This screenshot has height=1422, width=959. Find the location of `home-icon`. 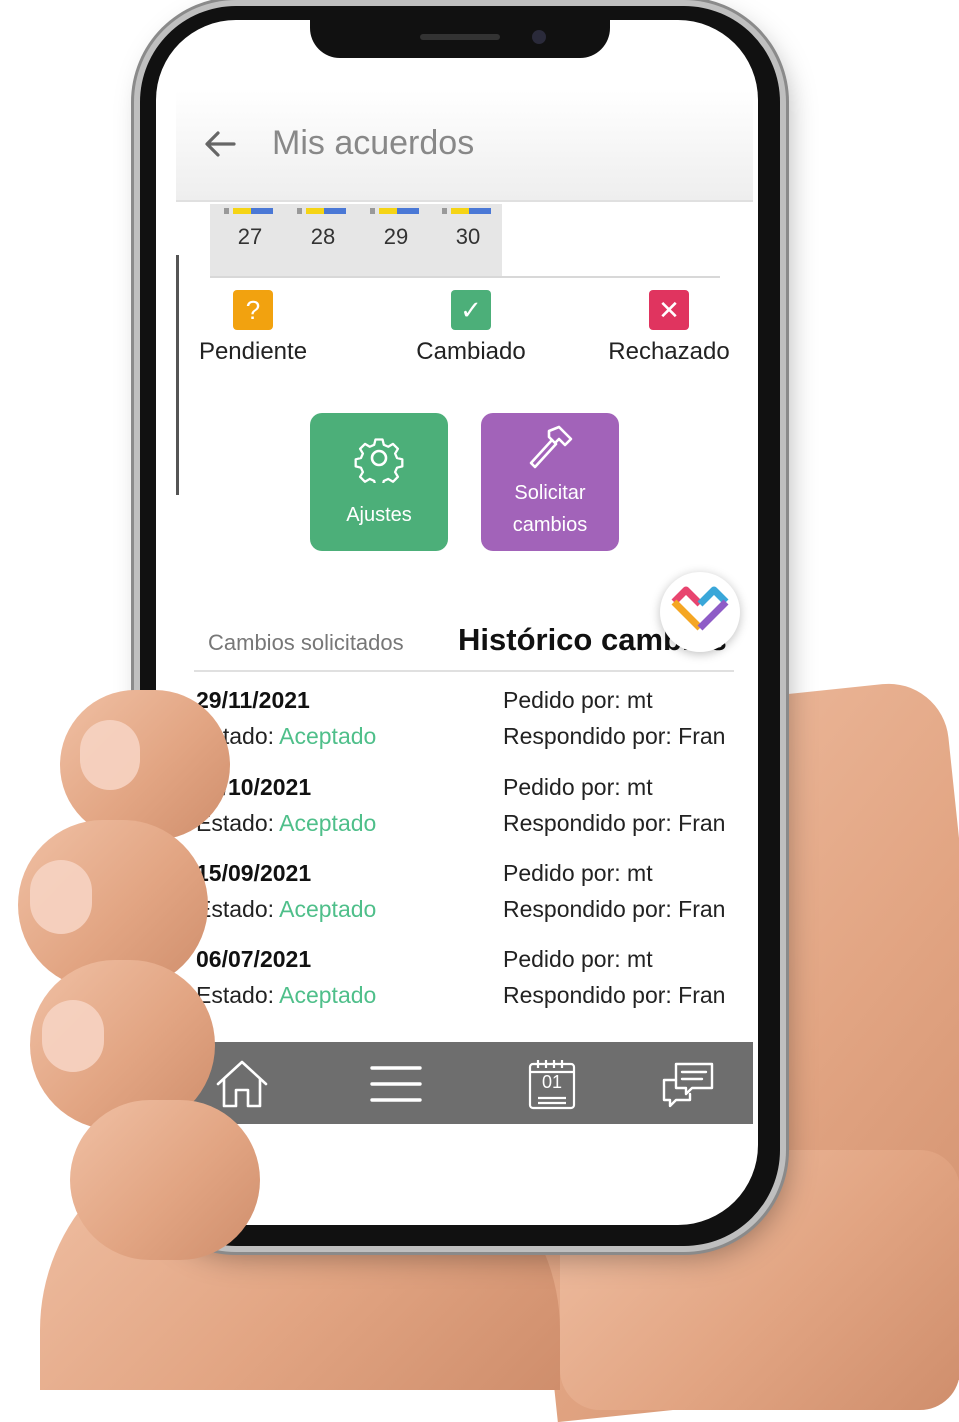

home-icon is located at coordinates (242, 1084).